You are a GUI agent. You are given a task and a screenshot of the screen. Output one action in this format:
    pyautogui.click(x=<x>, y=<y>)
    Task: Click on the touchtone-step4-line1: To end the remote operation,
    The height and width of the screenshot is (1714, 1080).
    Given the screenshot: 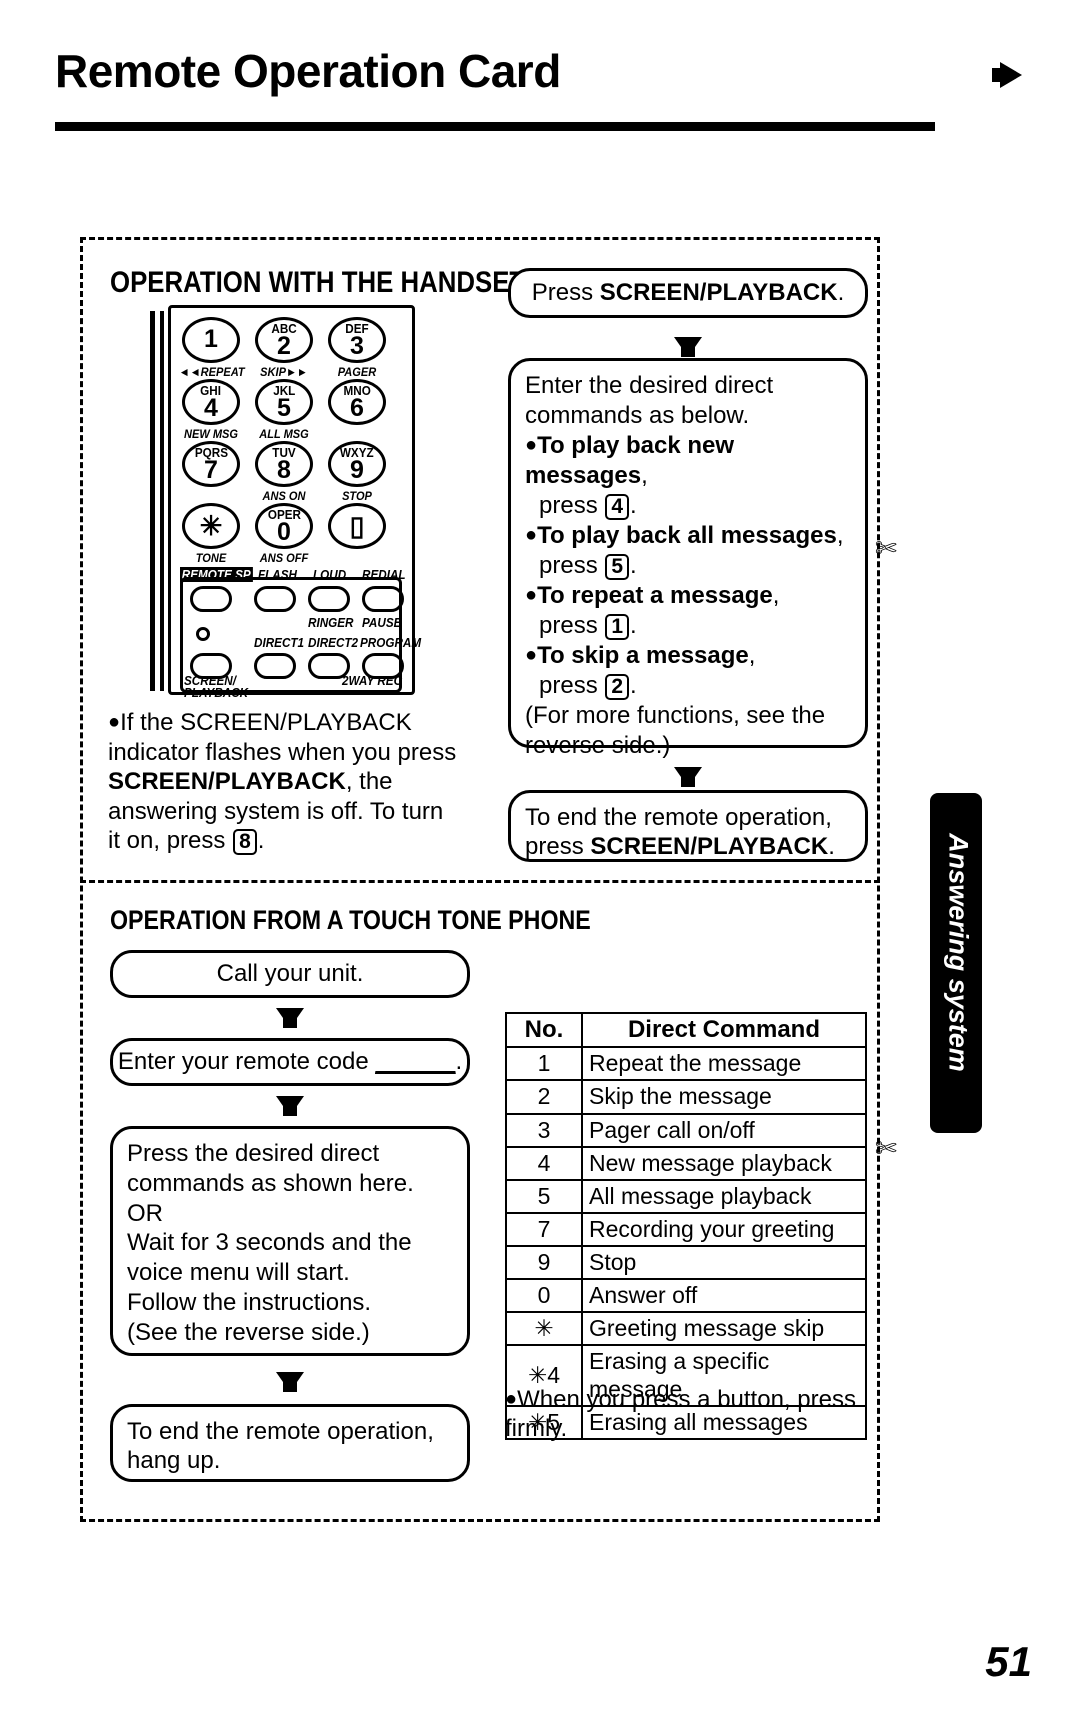 What is the action you would take?
    pyautogui.click(x=280, y=1431)
    